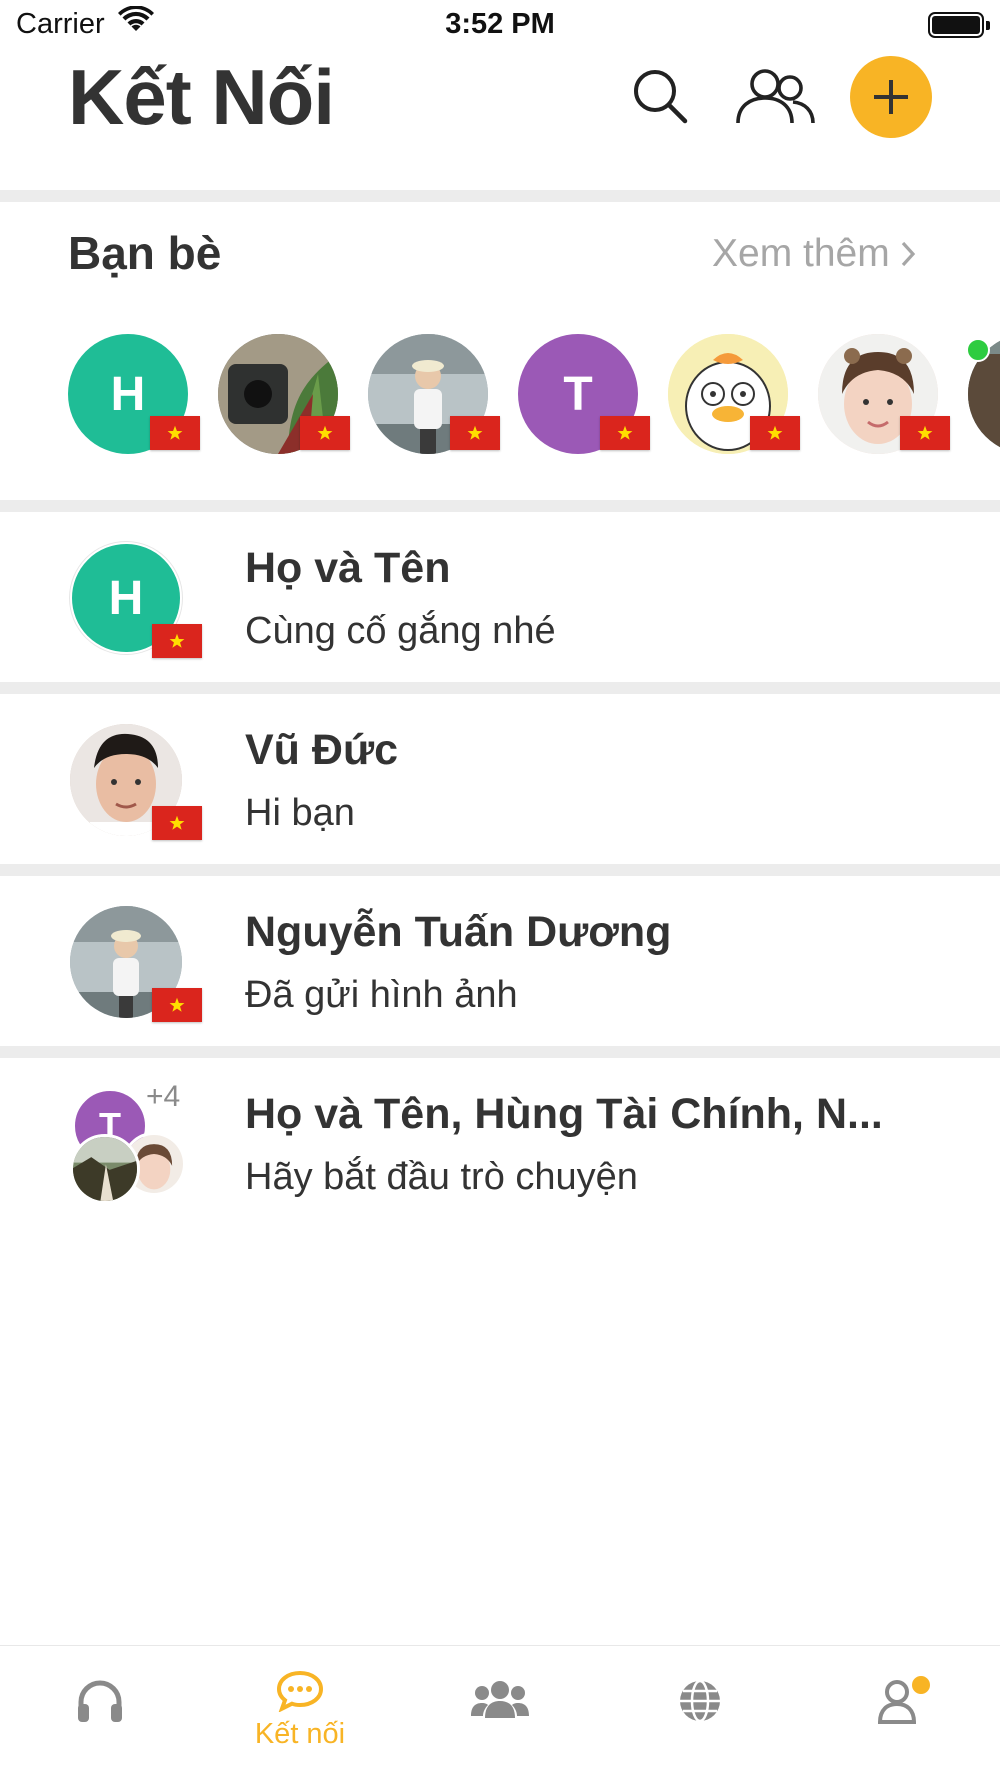  I want to click on add-button, so click(891, 97).